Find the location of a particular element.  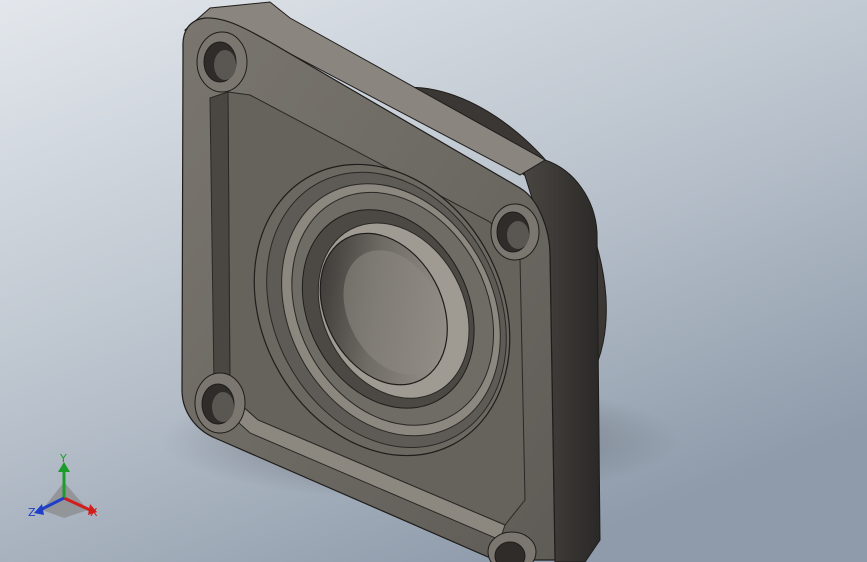

x-axis-label: X is located at coordinates (94, 512).